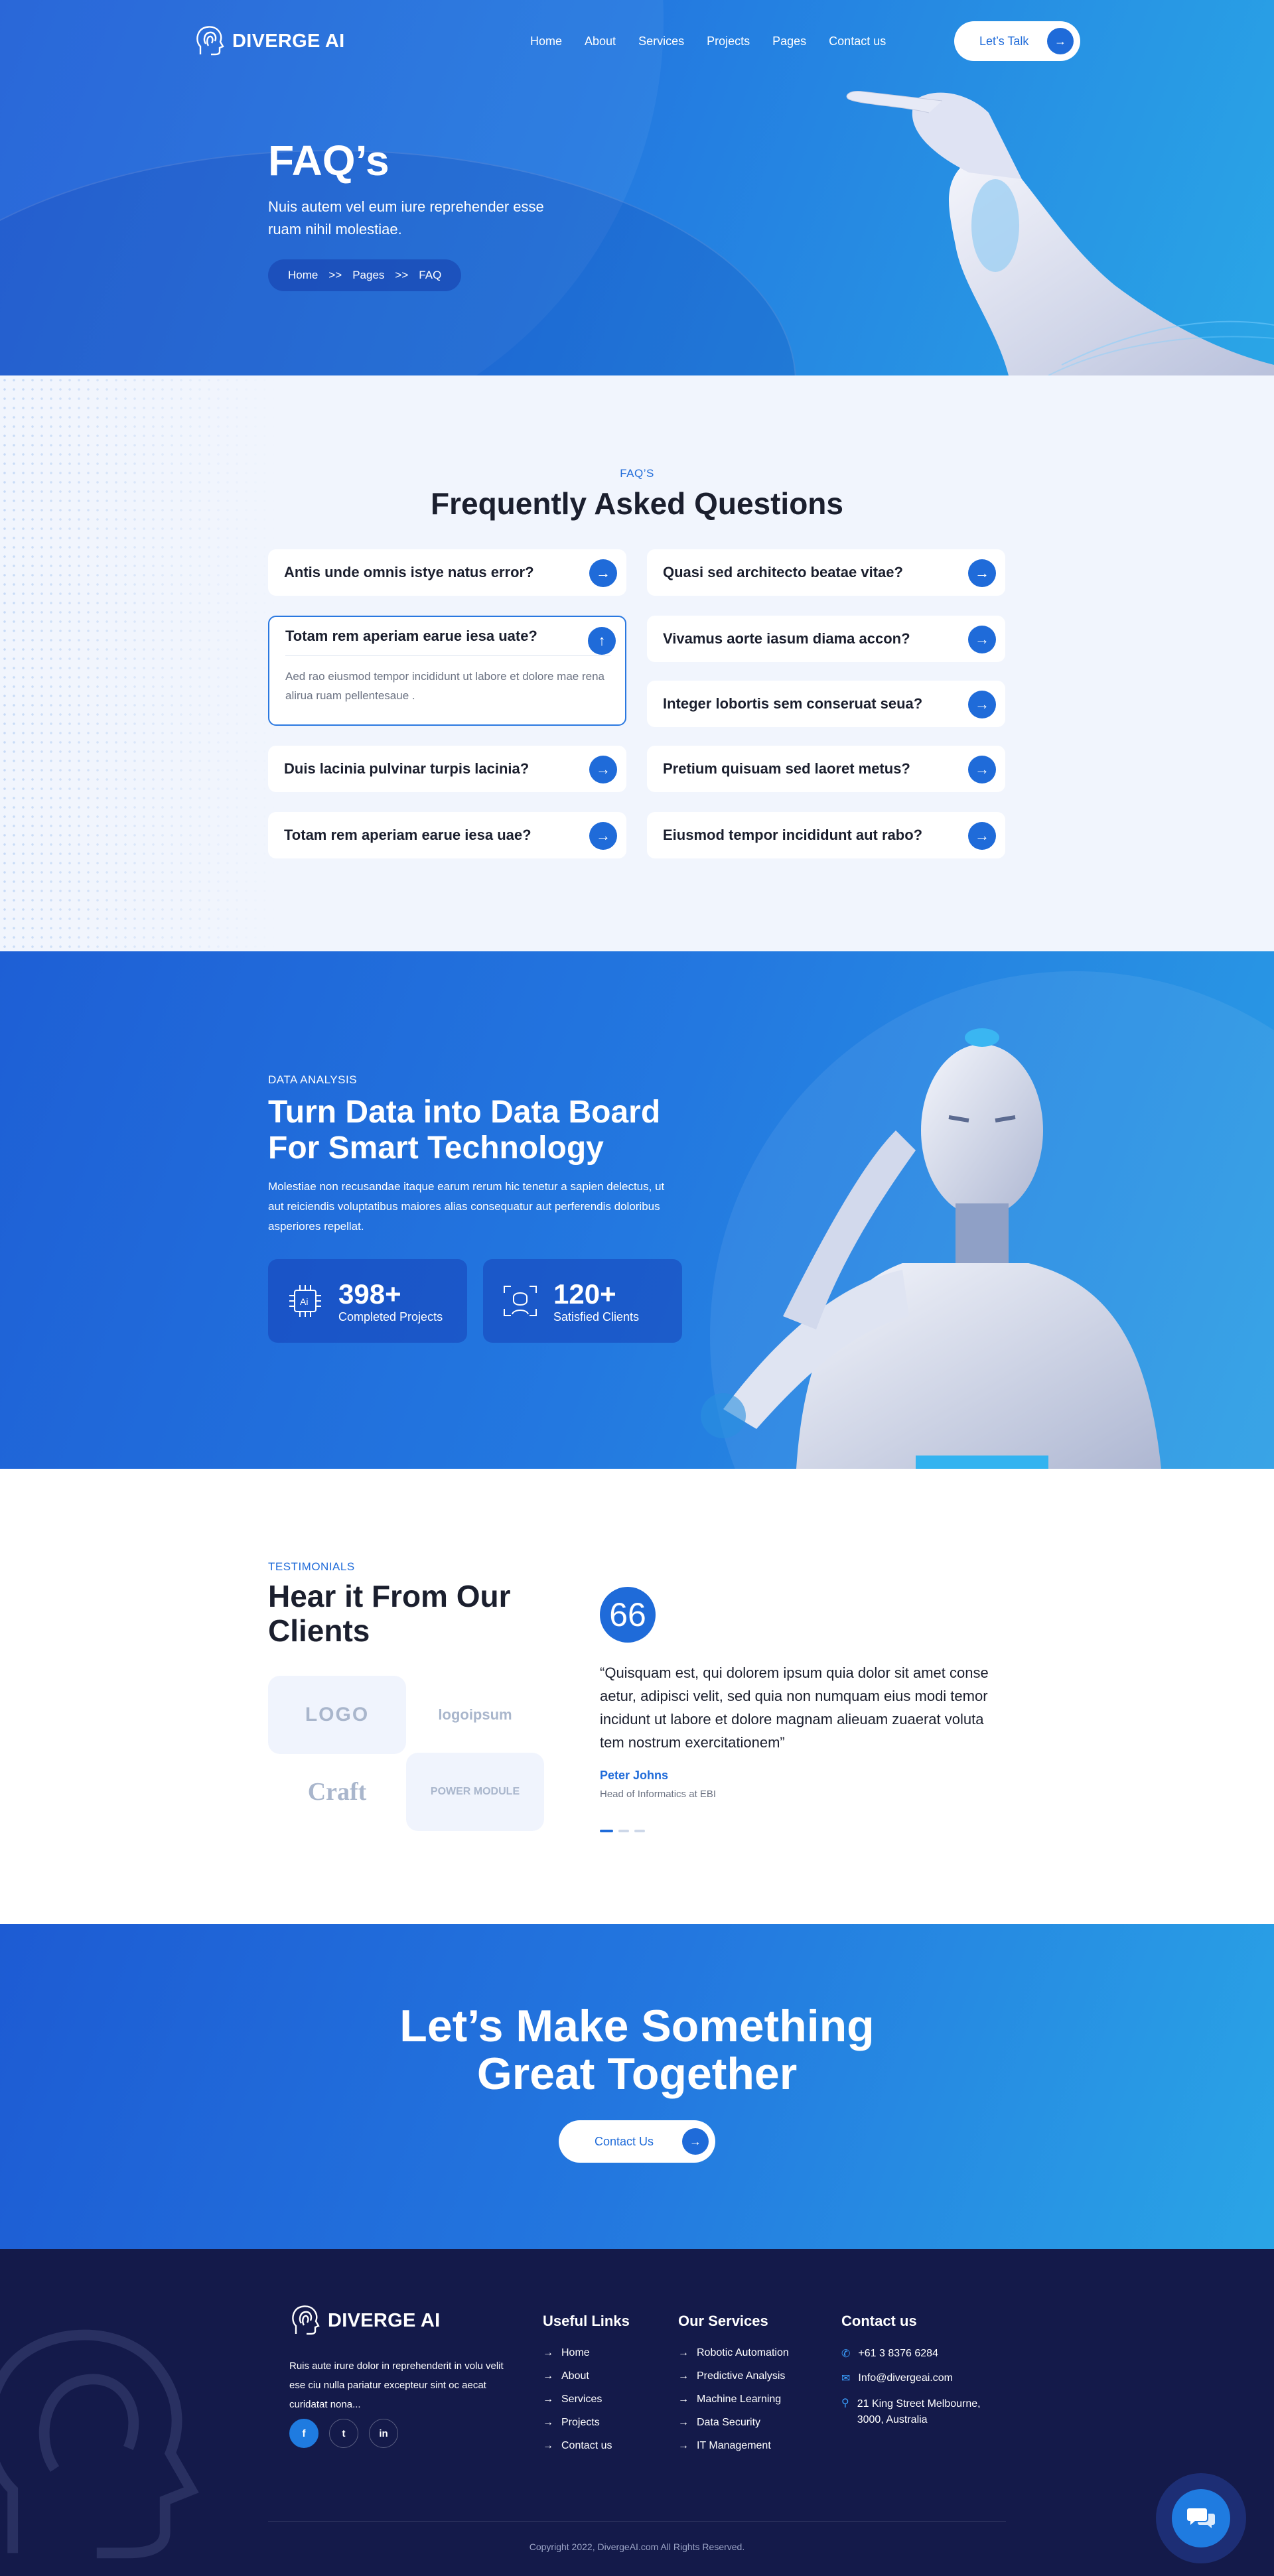 The height and width of the screenshot is (2576, 1274). What do you see at coordinates (858, 41) in the screenshot?
I see `nav-contact: Contact us` at bounding box center [858, 41].